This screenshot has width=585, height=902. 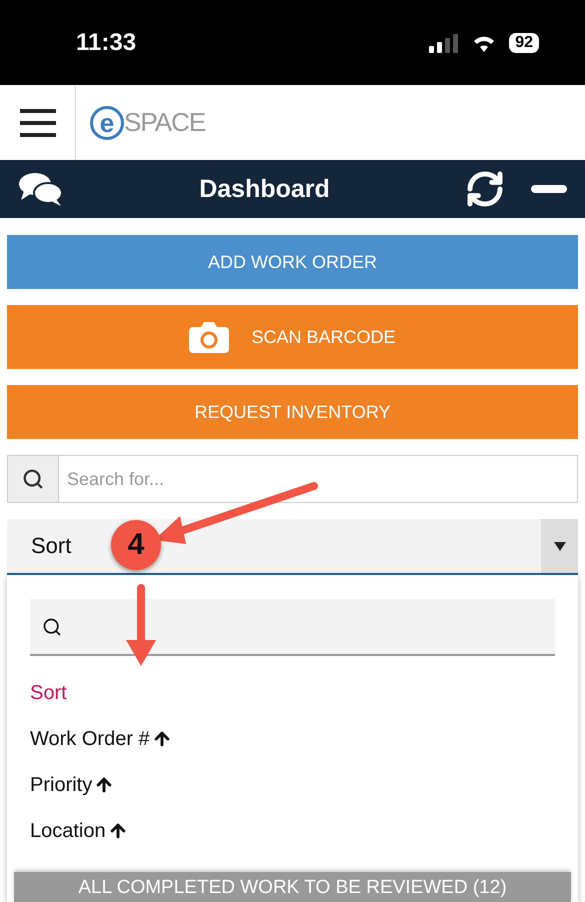 I want to click on search-button, so click(x=33, y=479).